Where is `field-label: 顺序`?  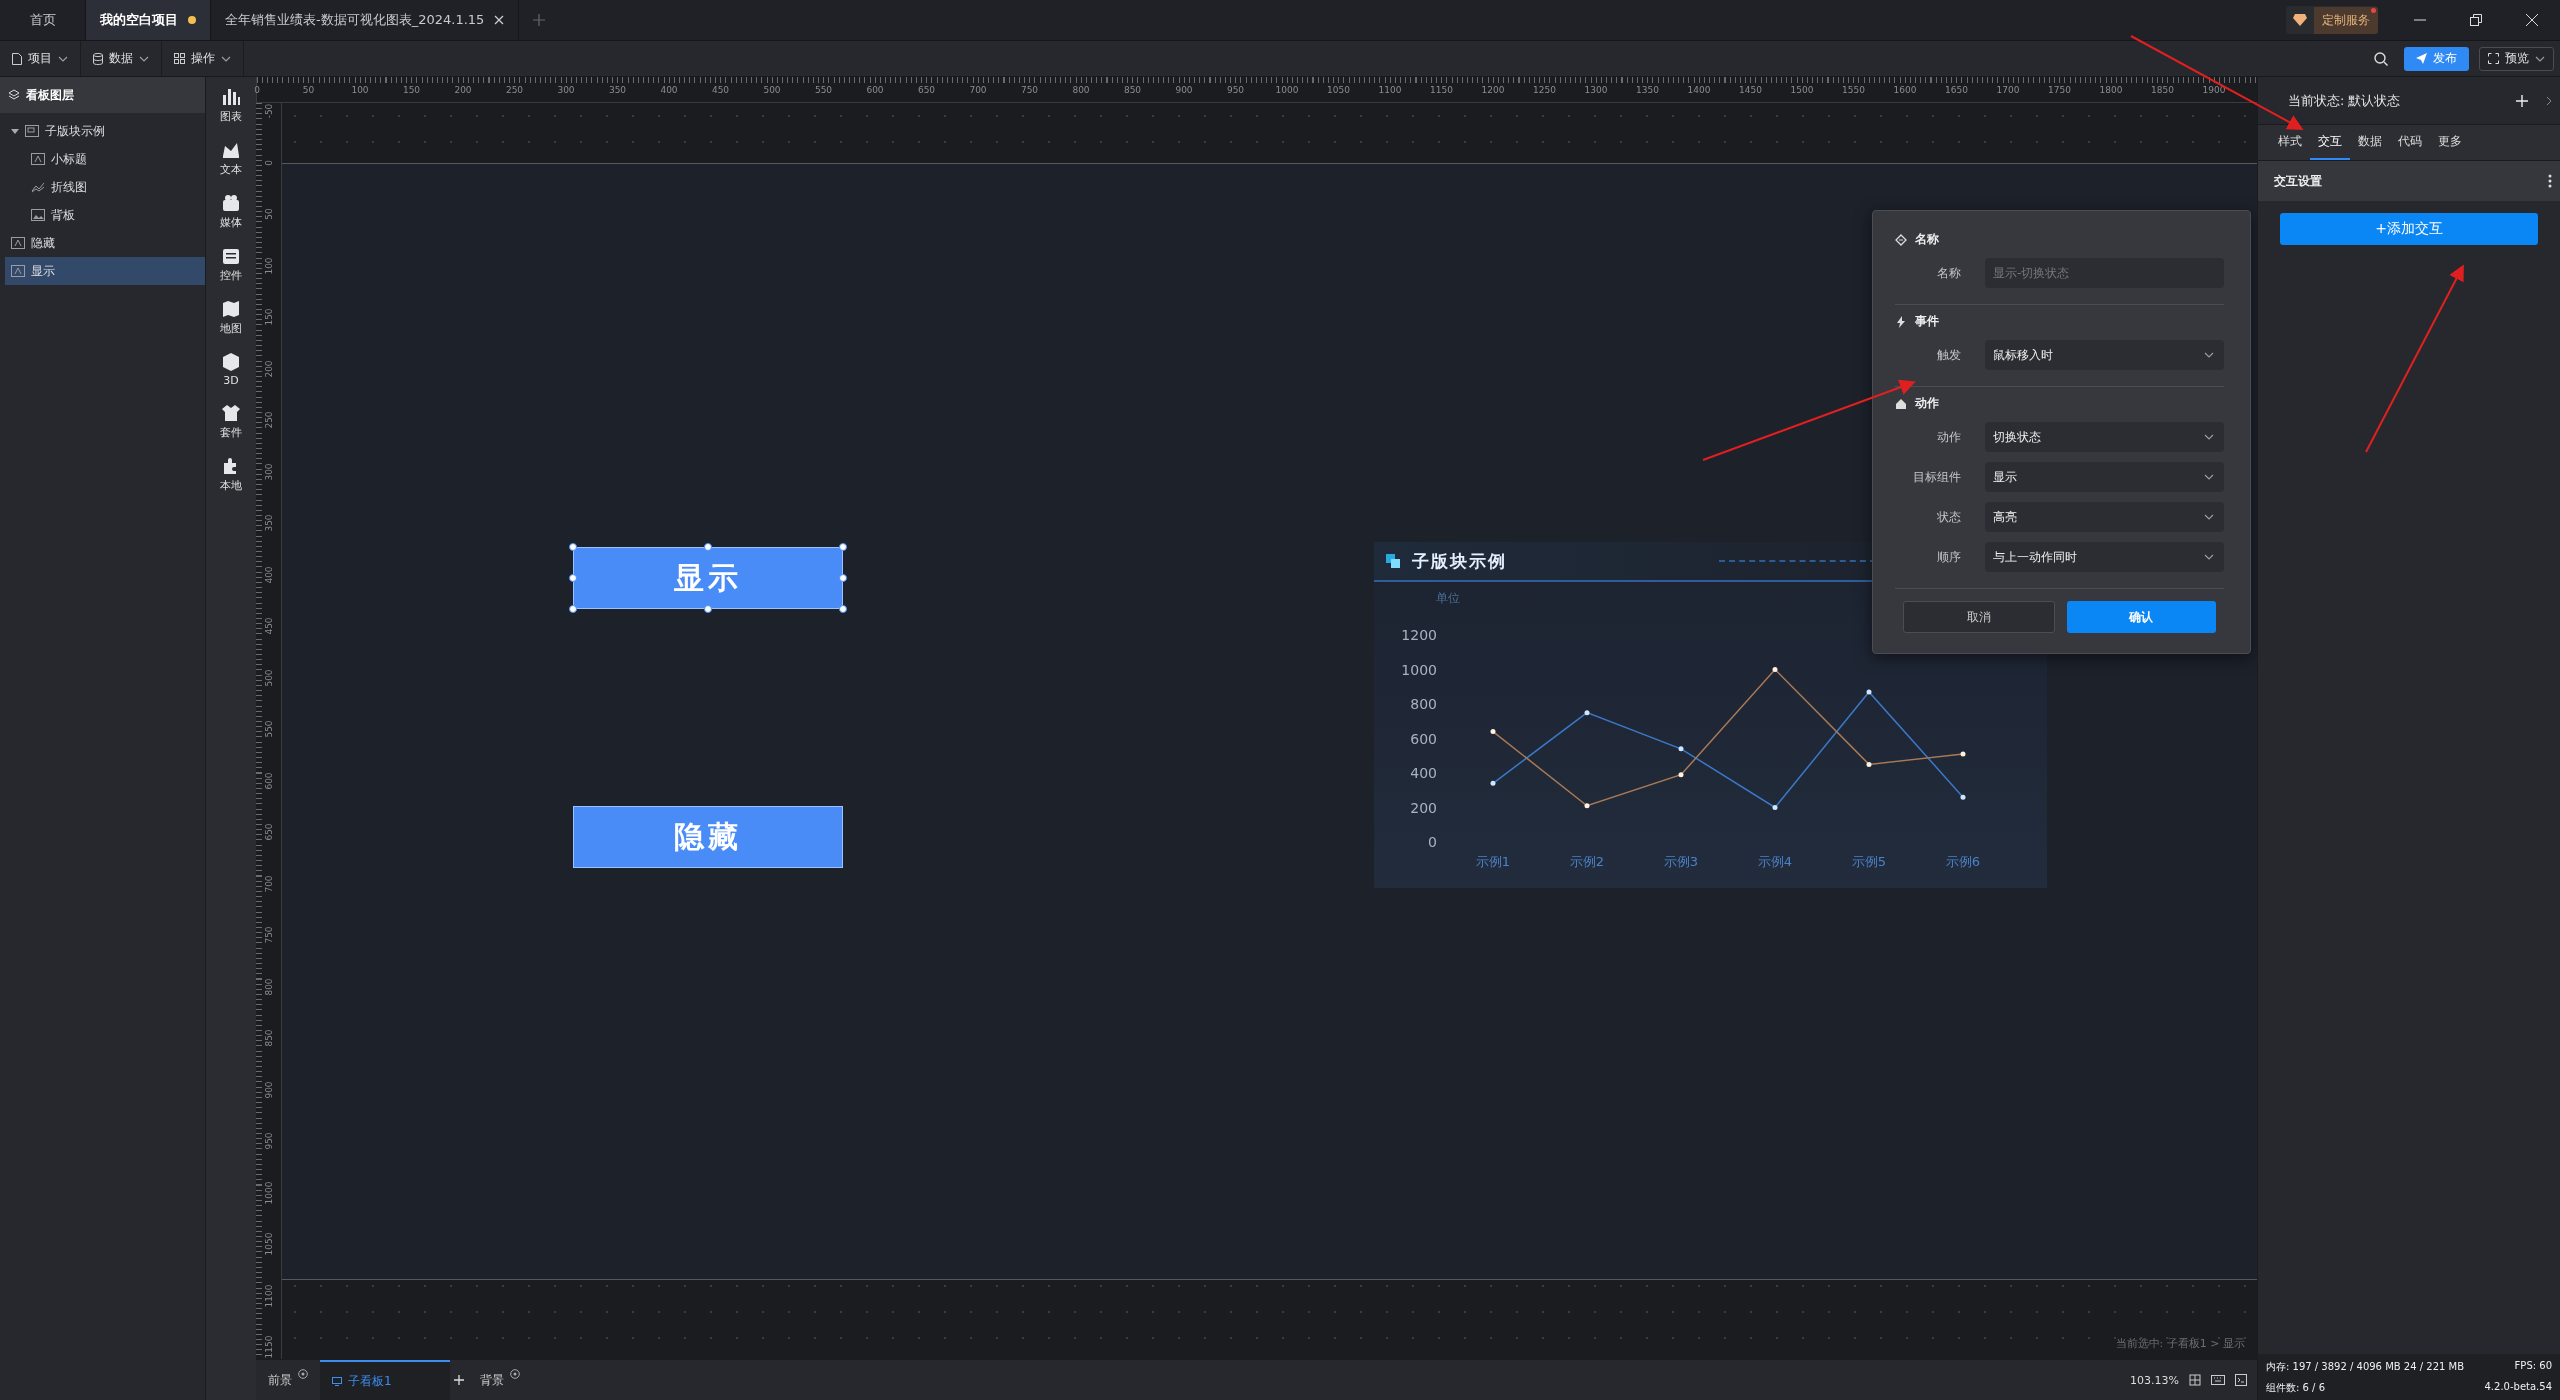
field-label: 顺序 is located at coordinates (1948, 557).